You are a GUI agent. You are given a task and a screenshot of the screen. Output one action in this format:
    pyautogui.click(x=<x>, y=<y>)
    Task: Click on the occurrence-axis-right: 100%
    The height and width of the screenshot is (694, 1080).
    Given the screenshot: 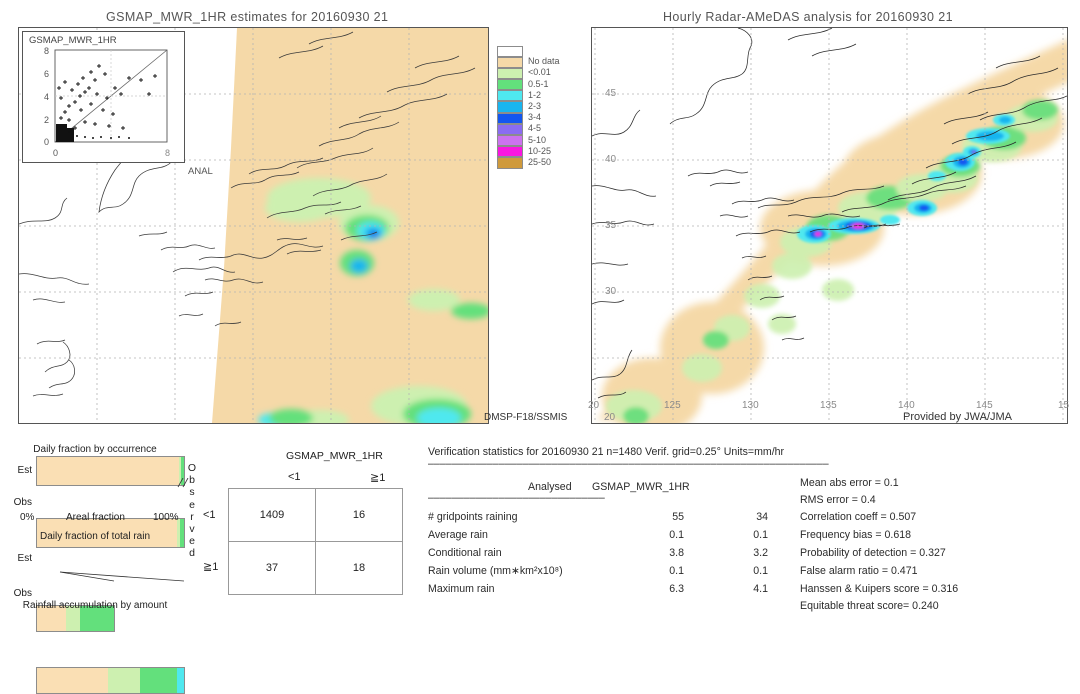 What is the action you would take?
    pyautogui.click(x=166, y=517)
    